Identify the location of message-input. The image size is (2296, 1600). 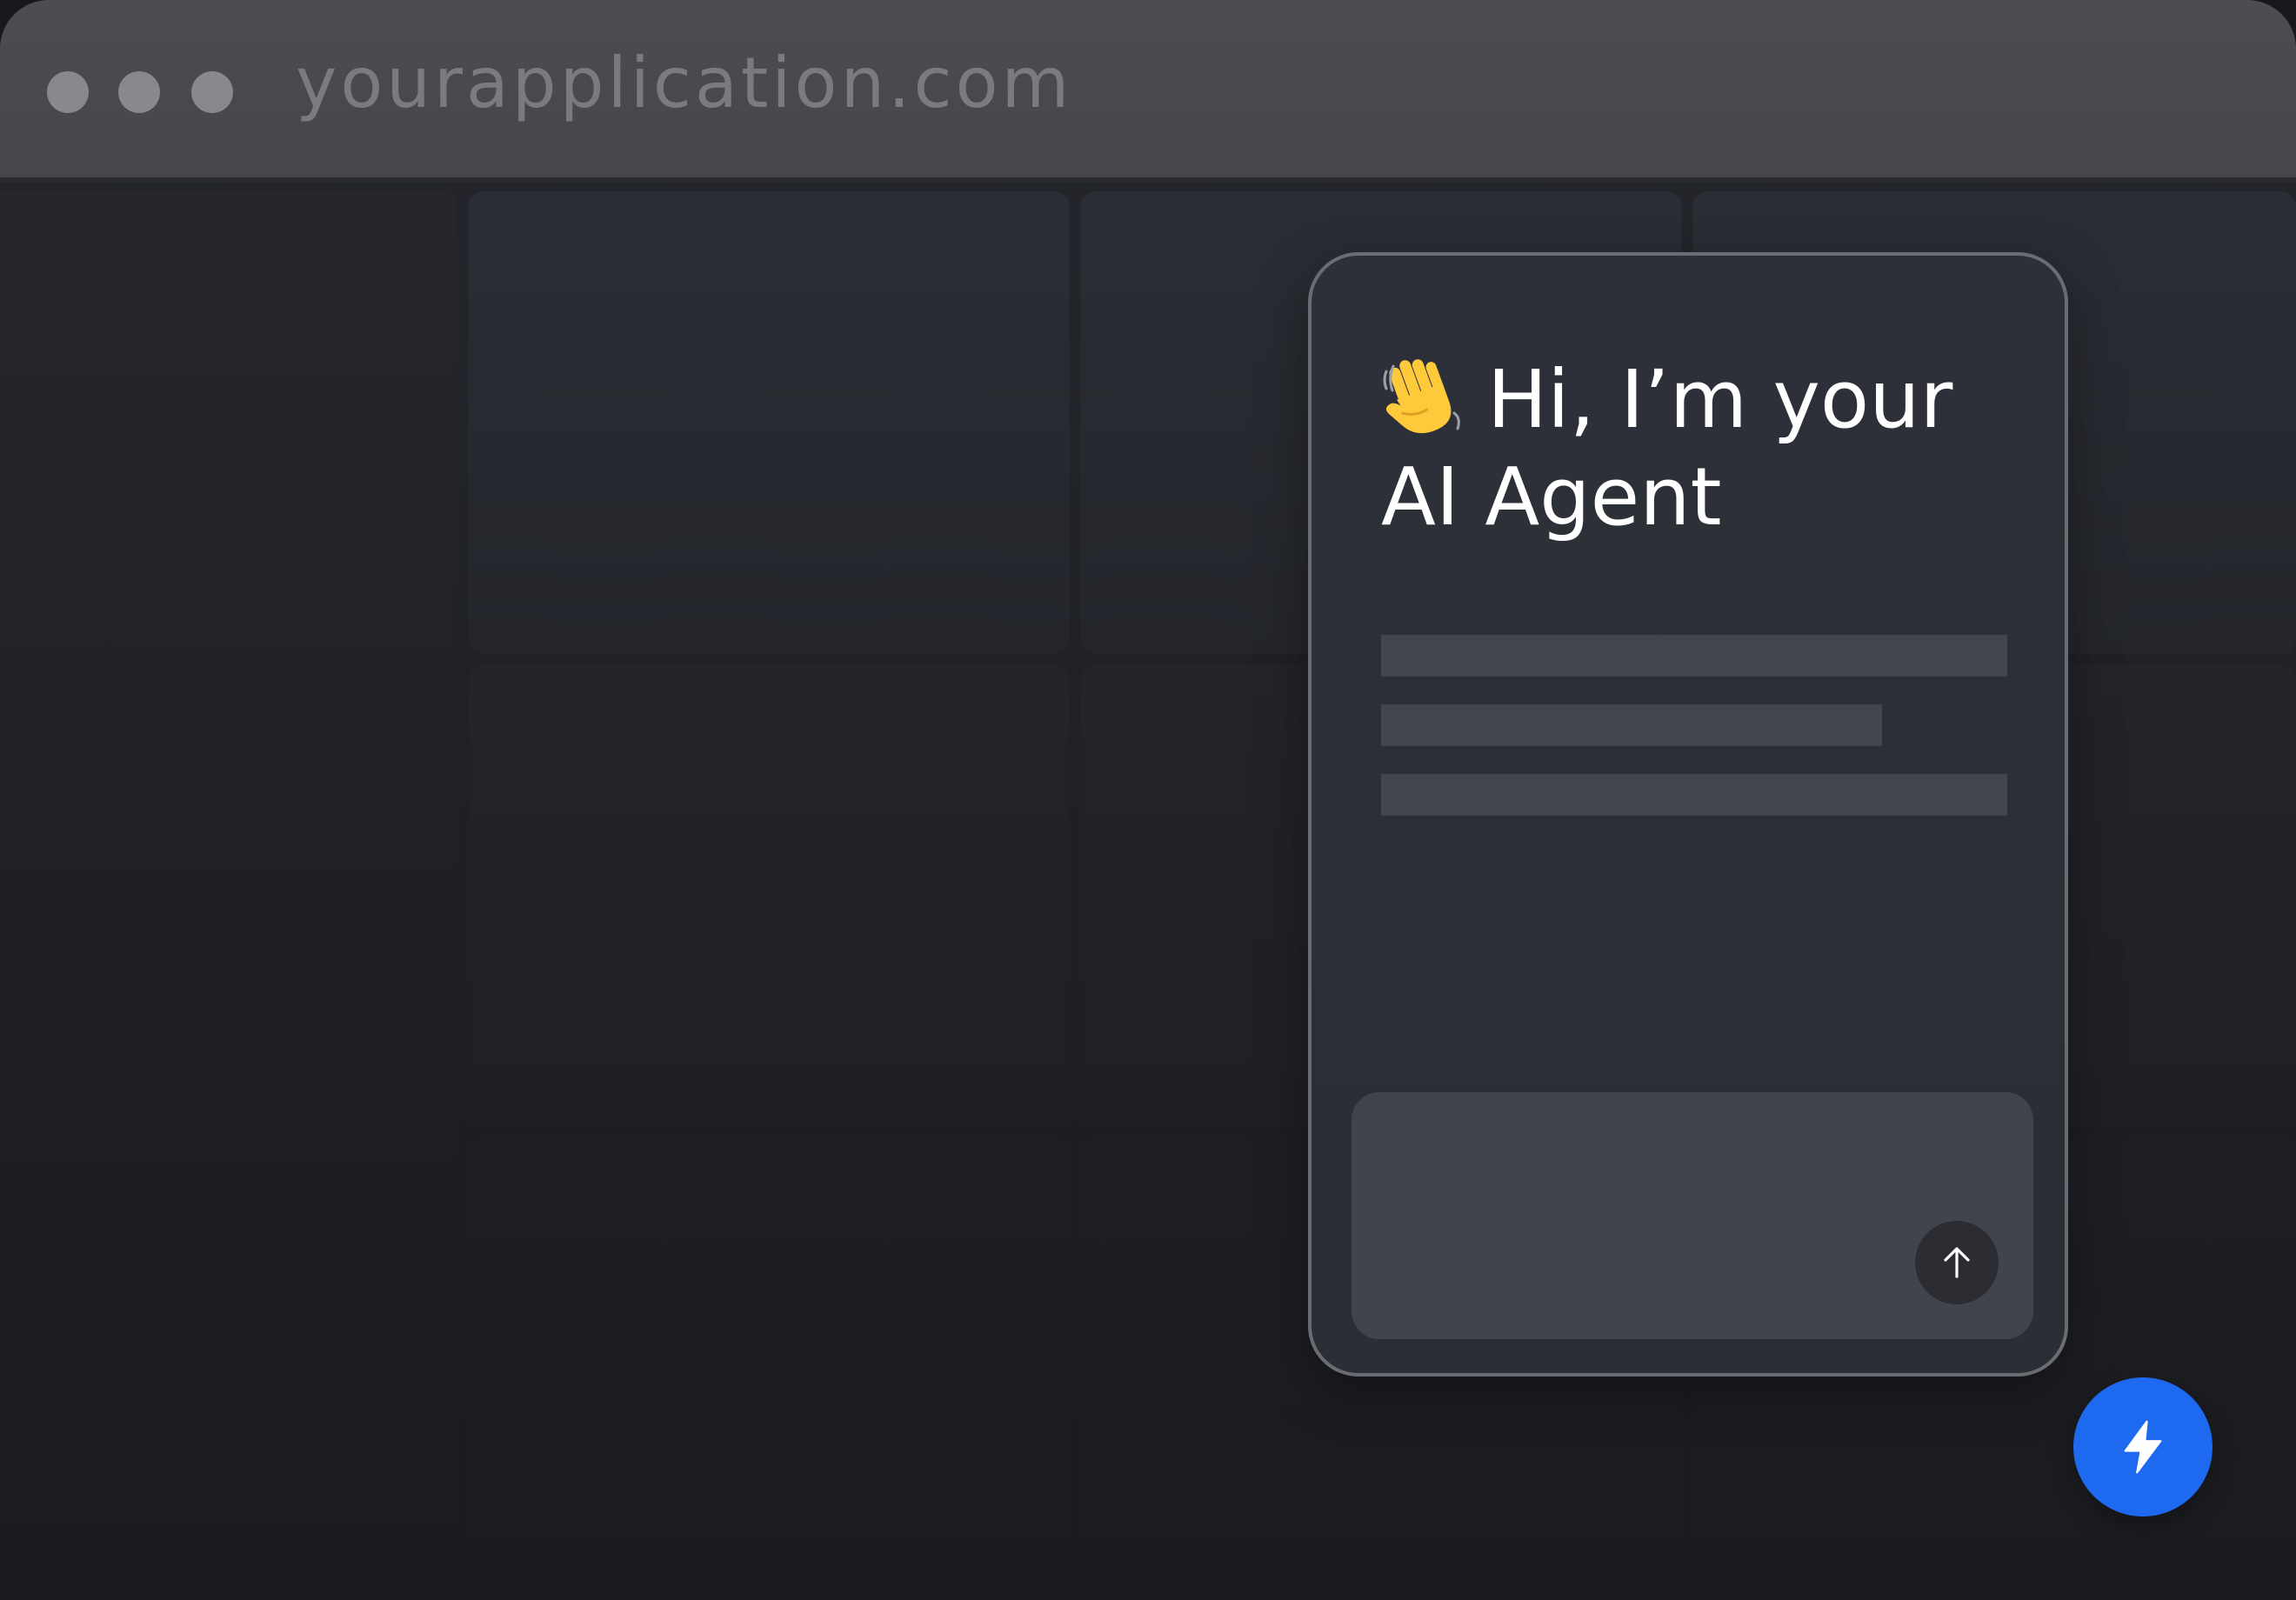
(1693, 1215).